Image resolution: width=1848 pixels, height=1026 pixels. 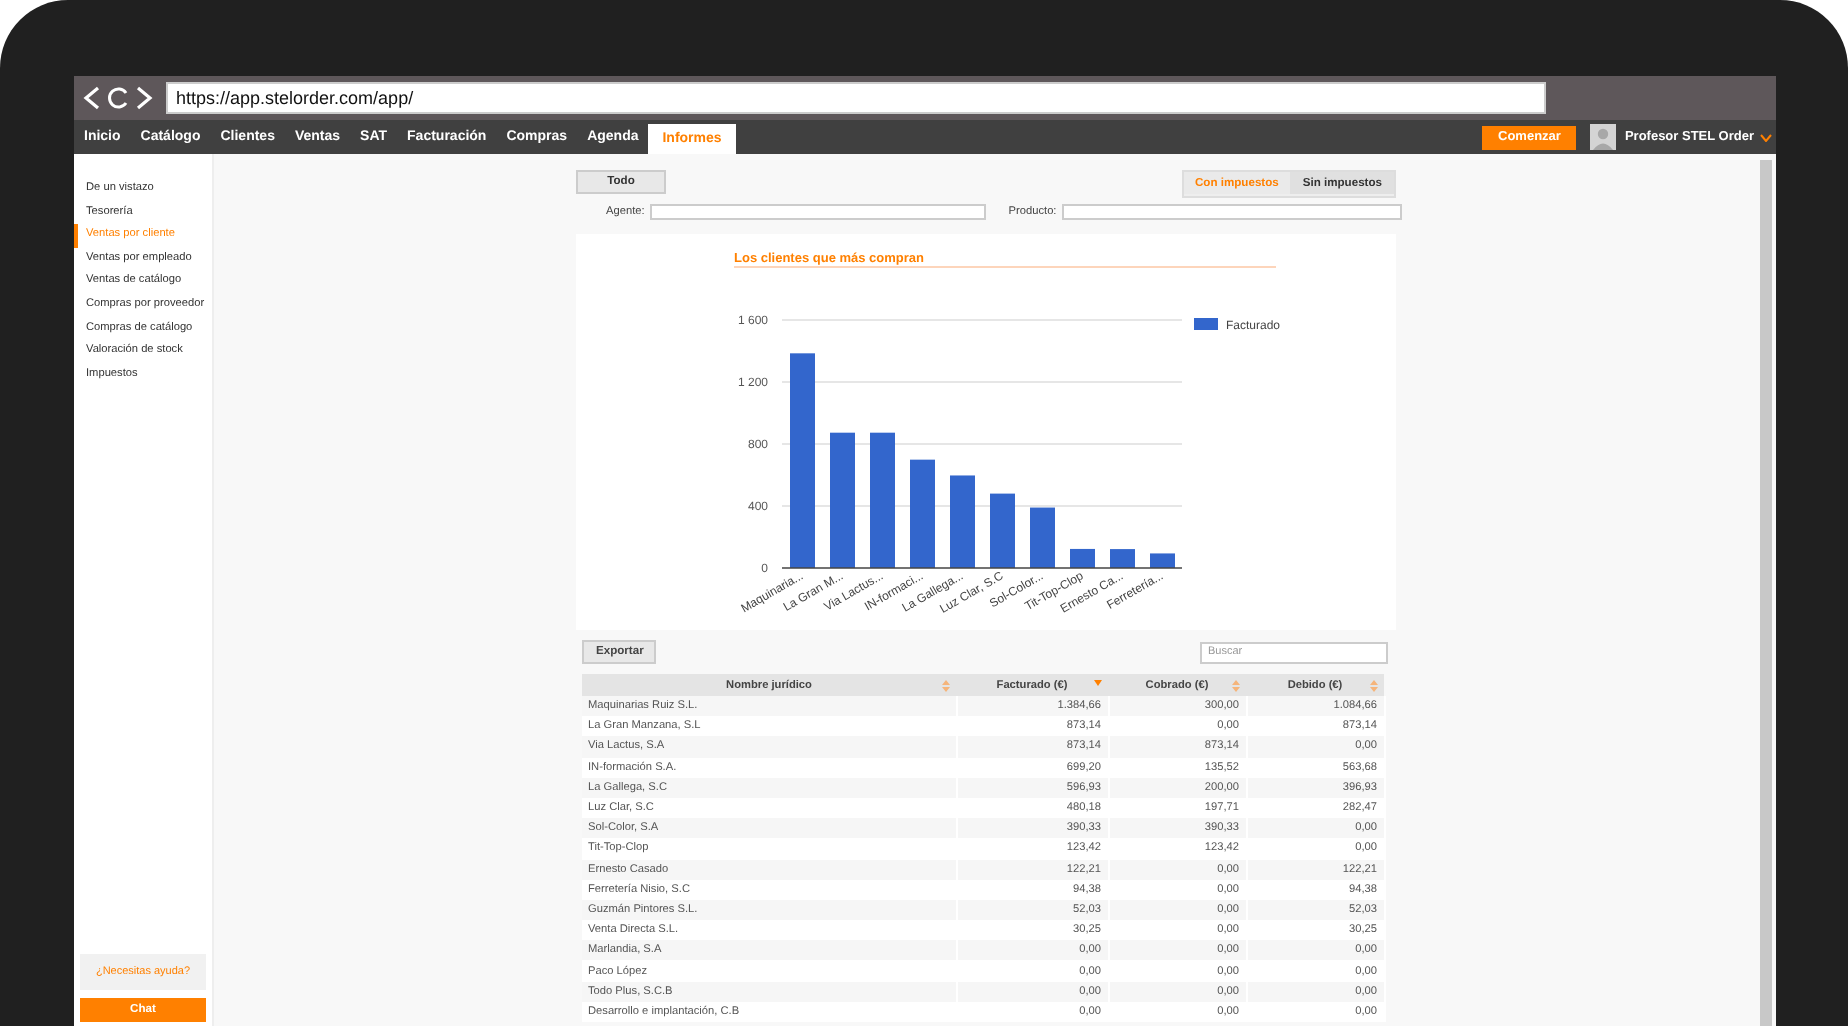 I want to click on back-icon, so click(x=92, y=98).